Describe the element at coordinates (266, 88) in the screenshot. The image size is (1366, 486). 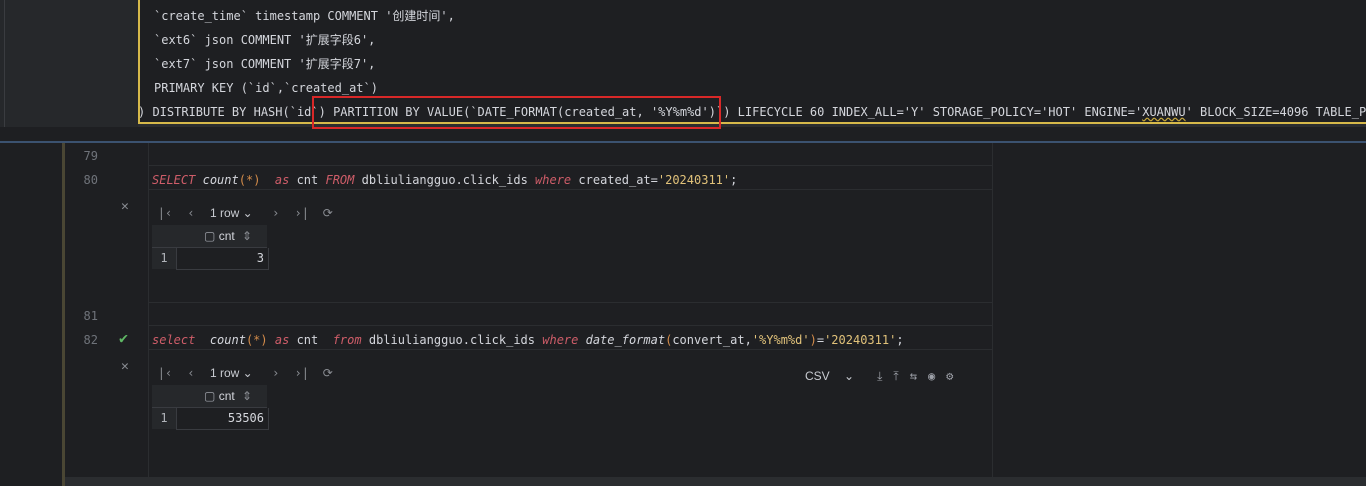
I see `ddl-line: PRIMARY KEY (`id`,`created_at`)` at that location.